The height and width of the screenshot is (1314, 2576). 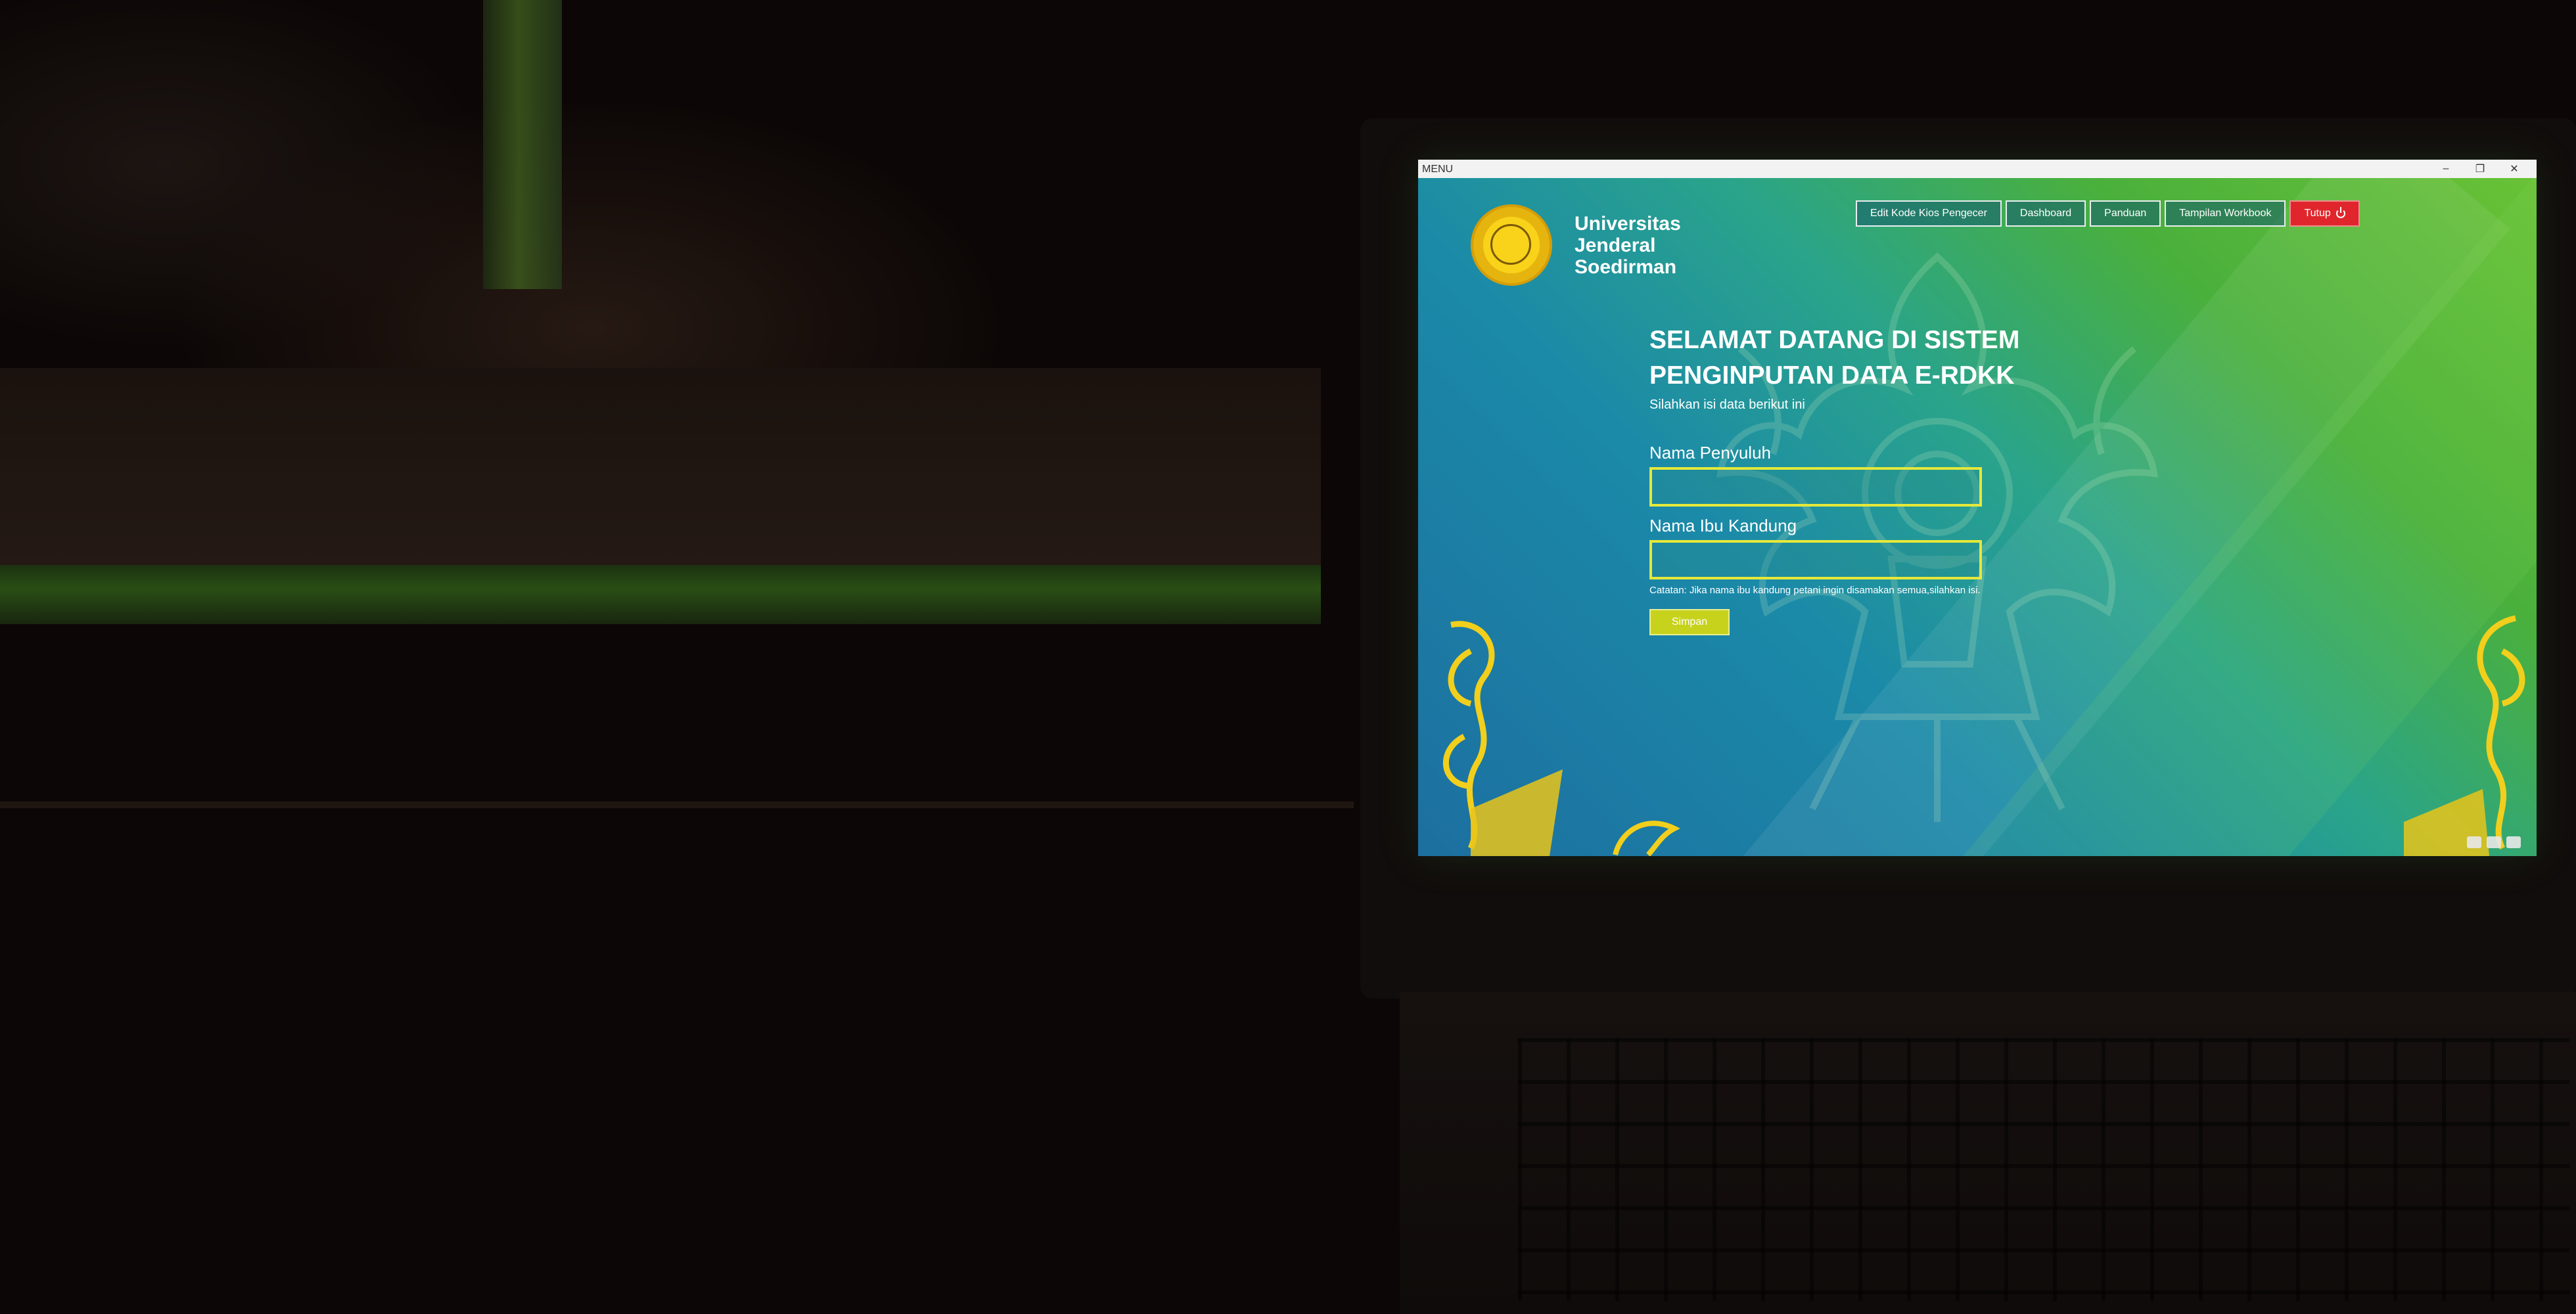 I want to click on camera-icon, so click(x=2474, y=842).